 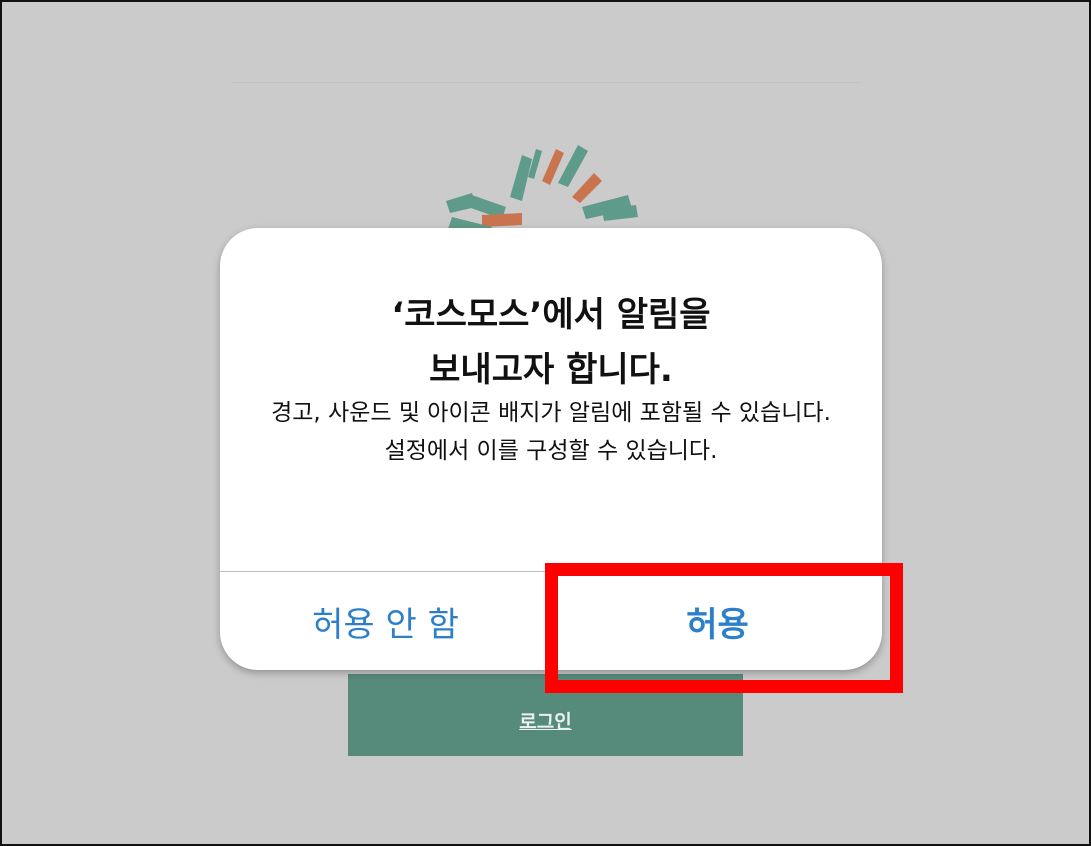 What do you see at coordinates (547, 82) in the screenshot?
I see `header-divider` at bounding box center [547, 82].